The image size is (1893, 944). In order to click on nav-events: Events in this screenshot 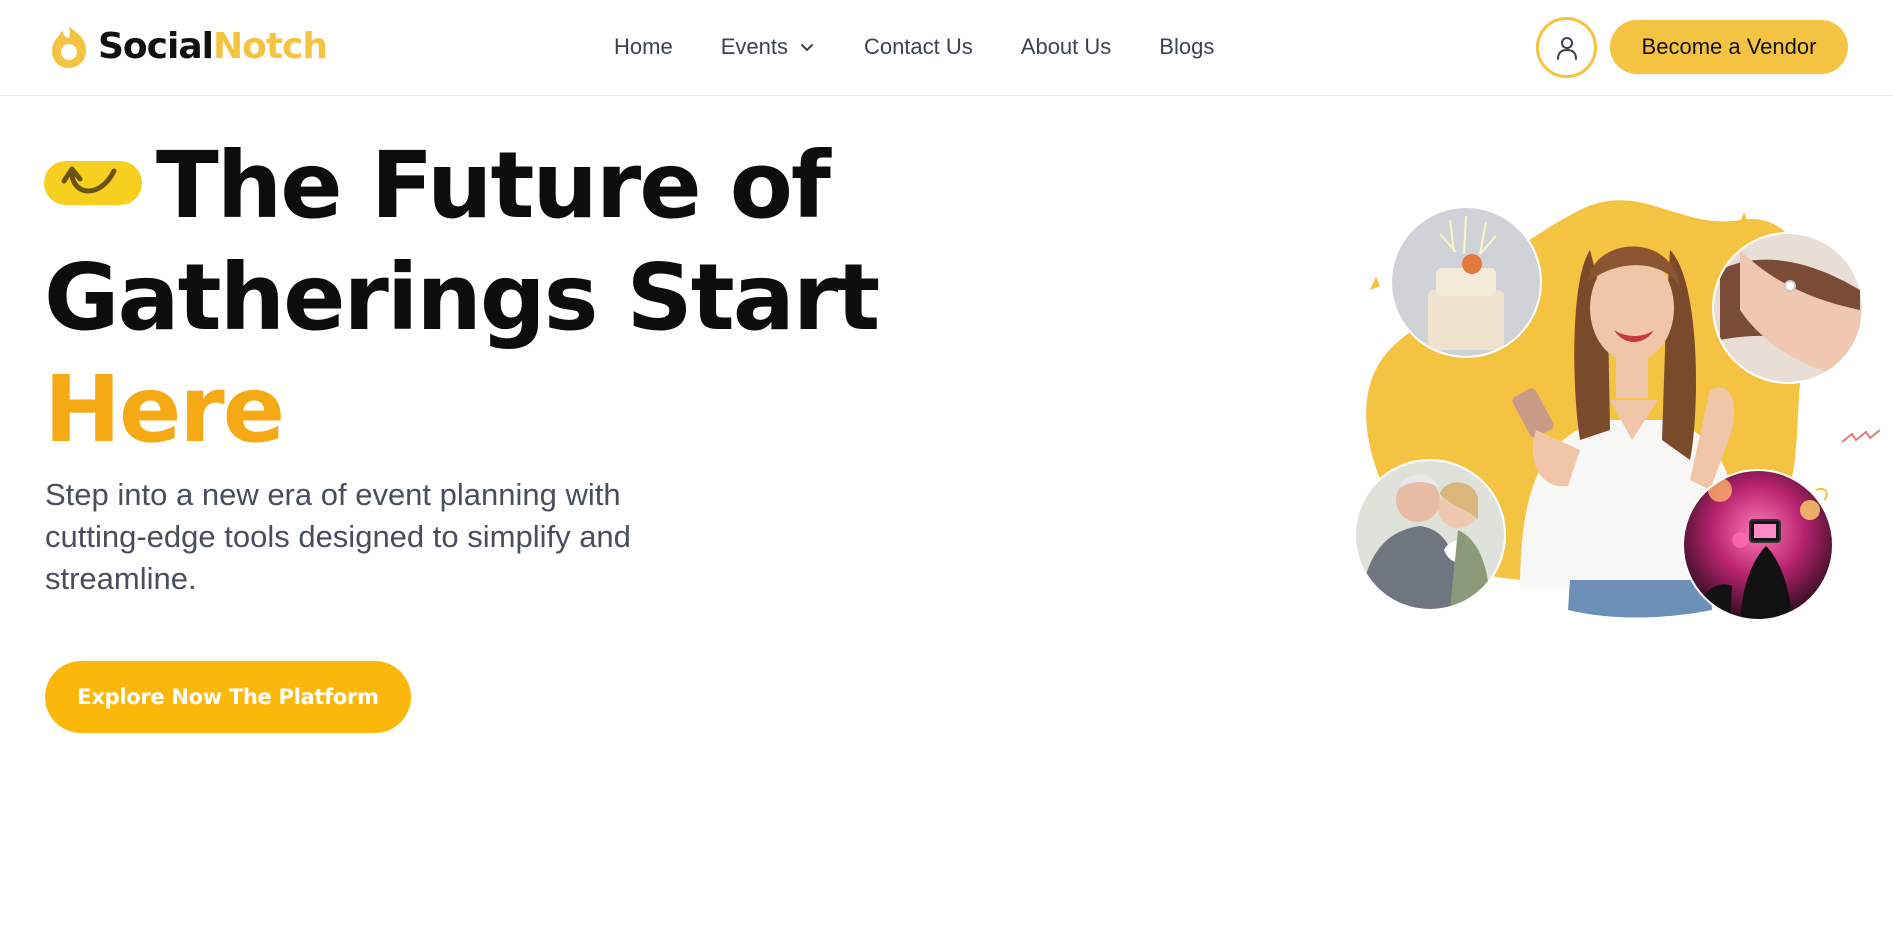, I will do `click(768, 47)`.